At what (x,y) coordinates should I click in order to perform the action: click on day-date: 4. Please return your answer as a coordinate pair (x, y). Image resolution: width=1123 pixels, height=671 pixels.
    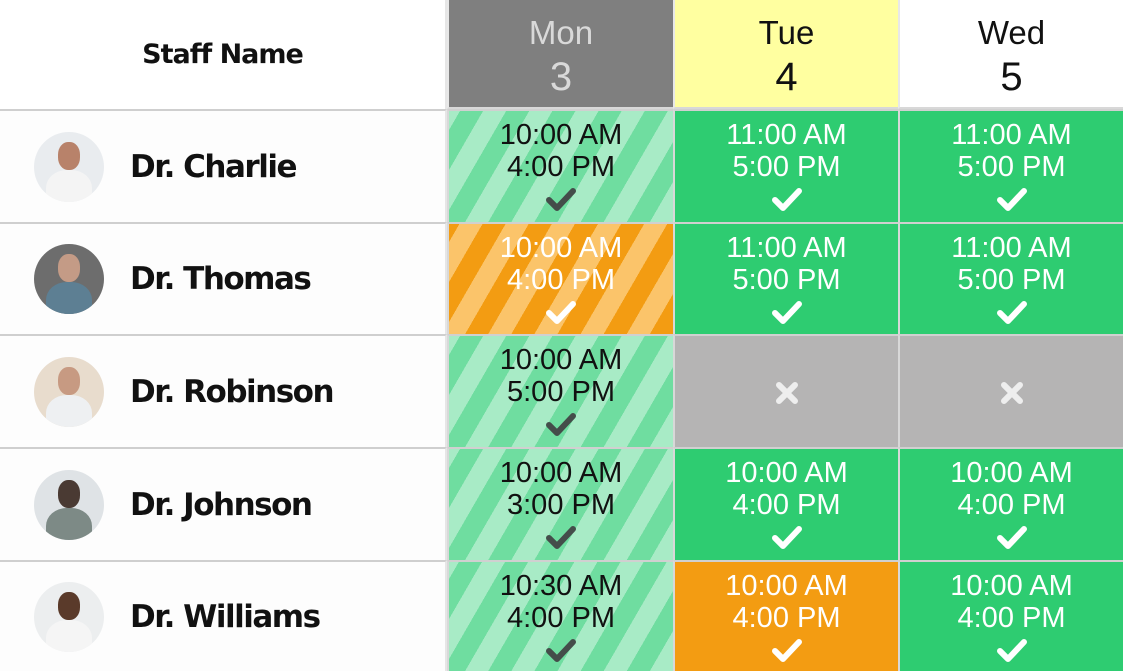
    Looking at the image, I should click on (786, 76).